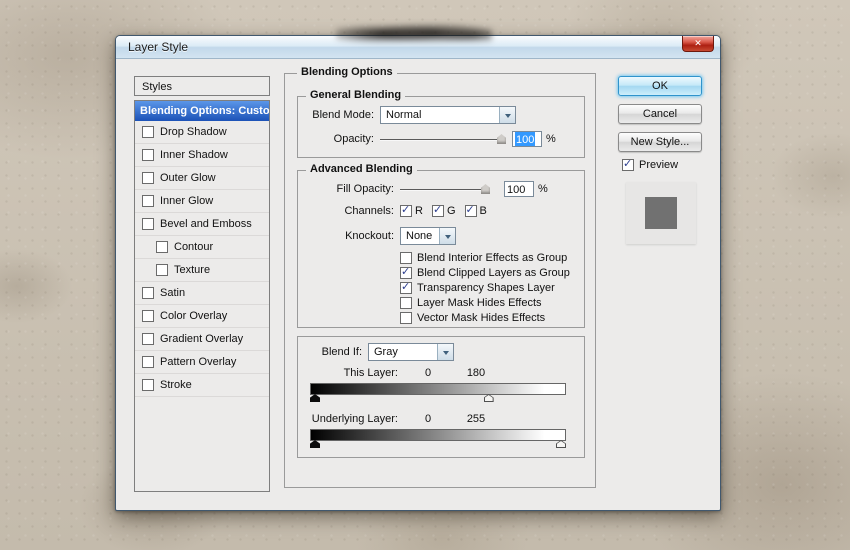 The height and width of the screenshot is (550, 850). I want to click on preview-panel, so click(661, 213).